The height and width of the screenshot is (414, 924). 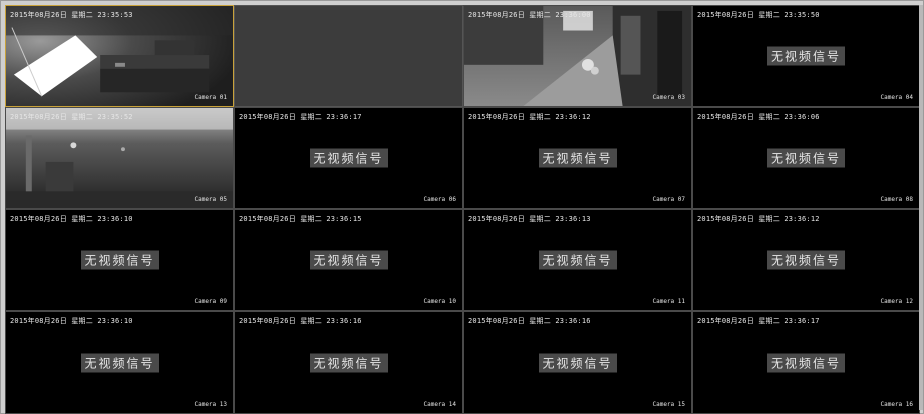 I want to click on timestamp-overlay: 2015年08月26日 星期二 23:36:13, so click(x=529, y=219).